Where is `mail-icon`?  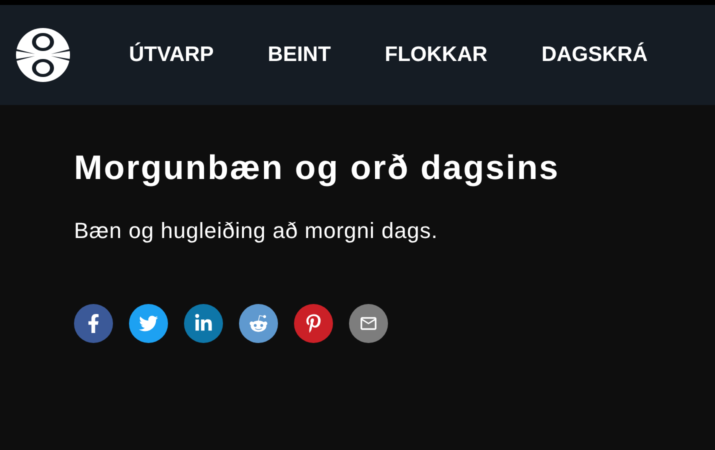 mail-icon is located at coordinates (368, 323).